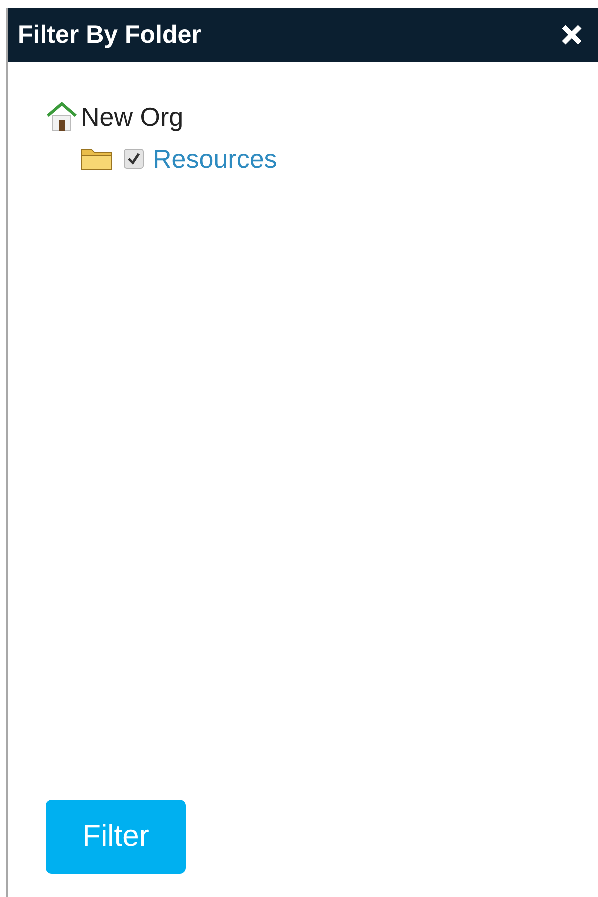 The image size is (598, 897). What do you see at coordinates (134, 159) in the screenshot?
I see `checkbox` at bounding box center [134, 159].